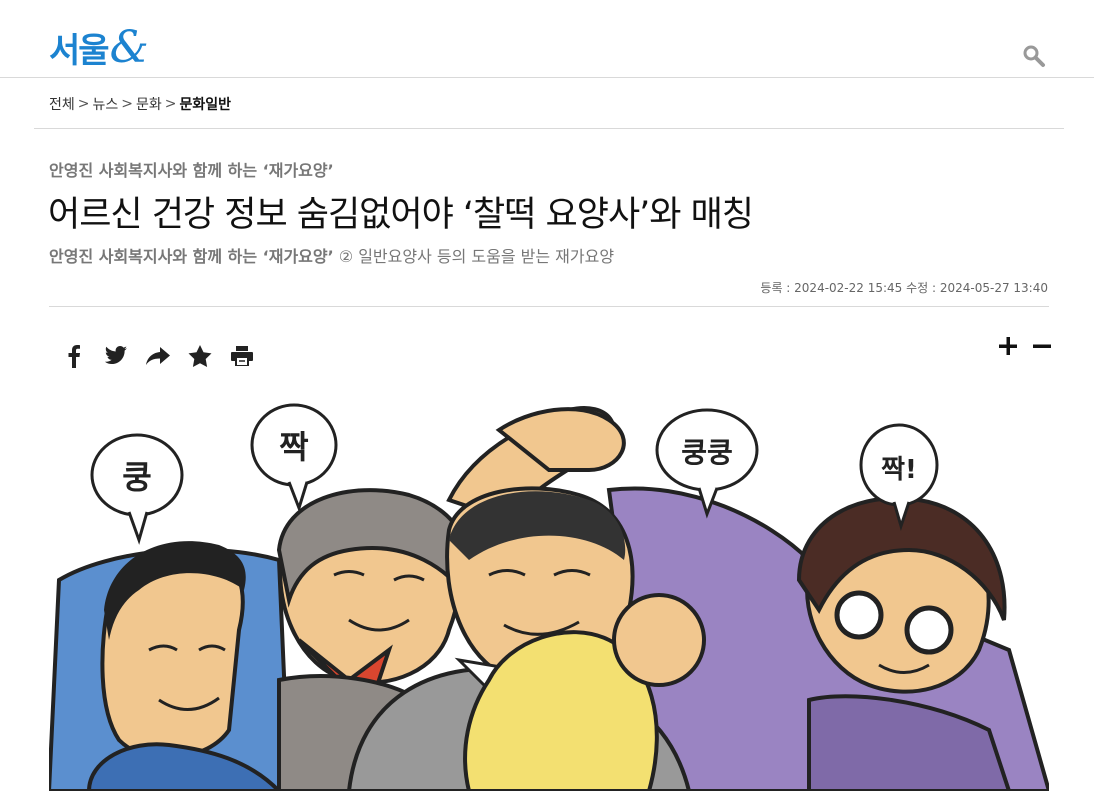 This screenshot has height=791, width=1094. Describe the element at coordinates (116, 356) in the screenshot. I see `twitter-icon` at that location.